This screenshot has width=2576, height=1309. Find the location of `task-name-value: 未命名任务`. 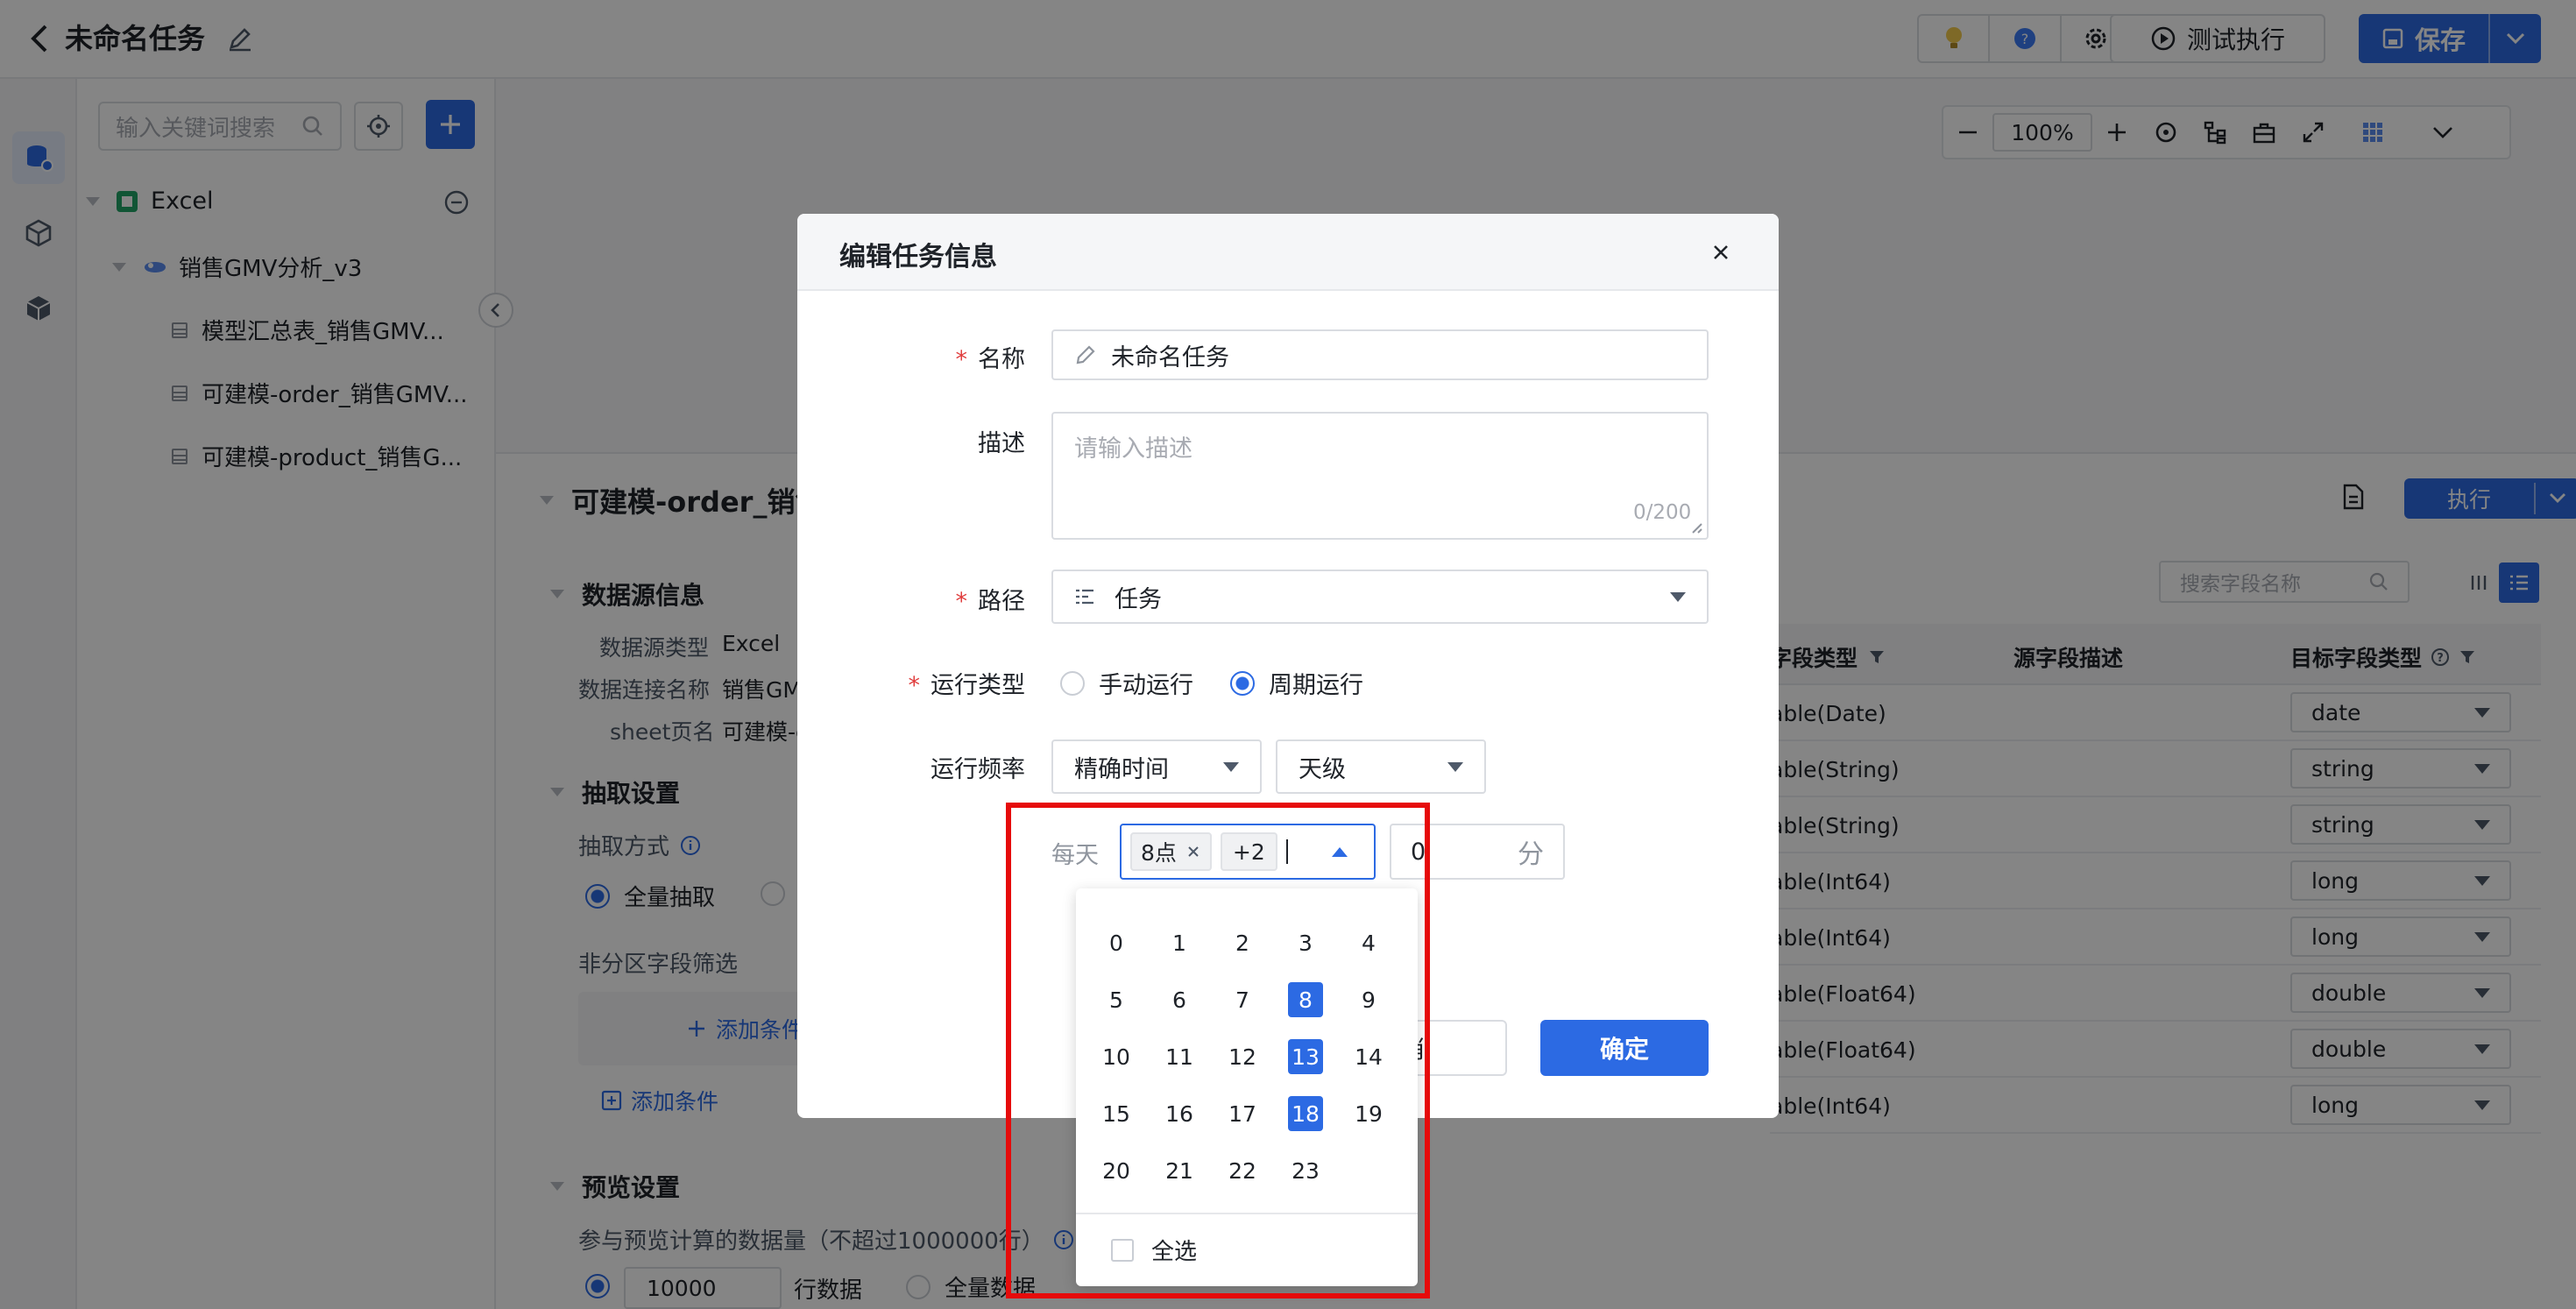

task-name-value: 未命名任务 is located at coordinates (1170, 357).